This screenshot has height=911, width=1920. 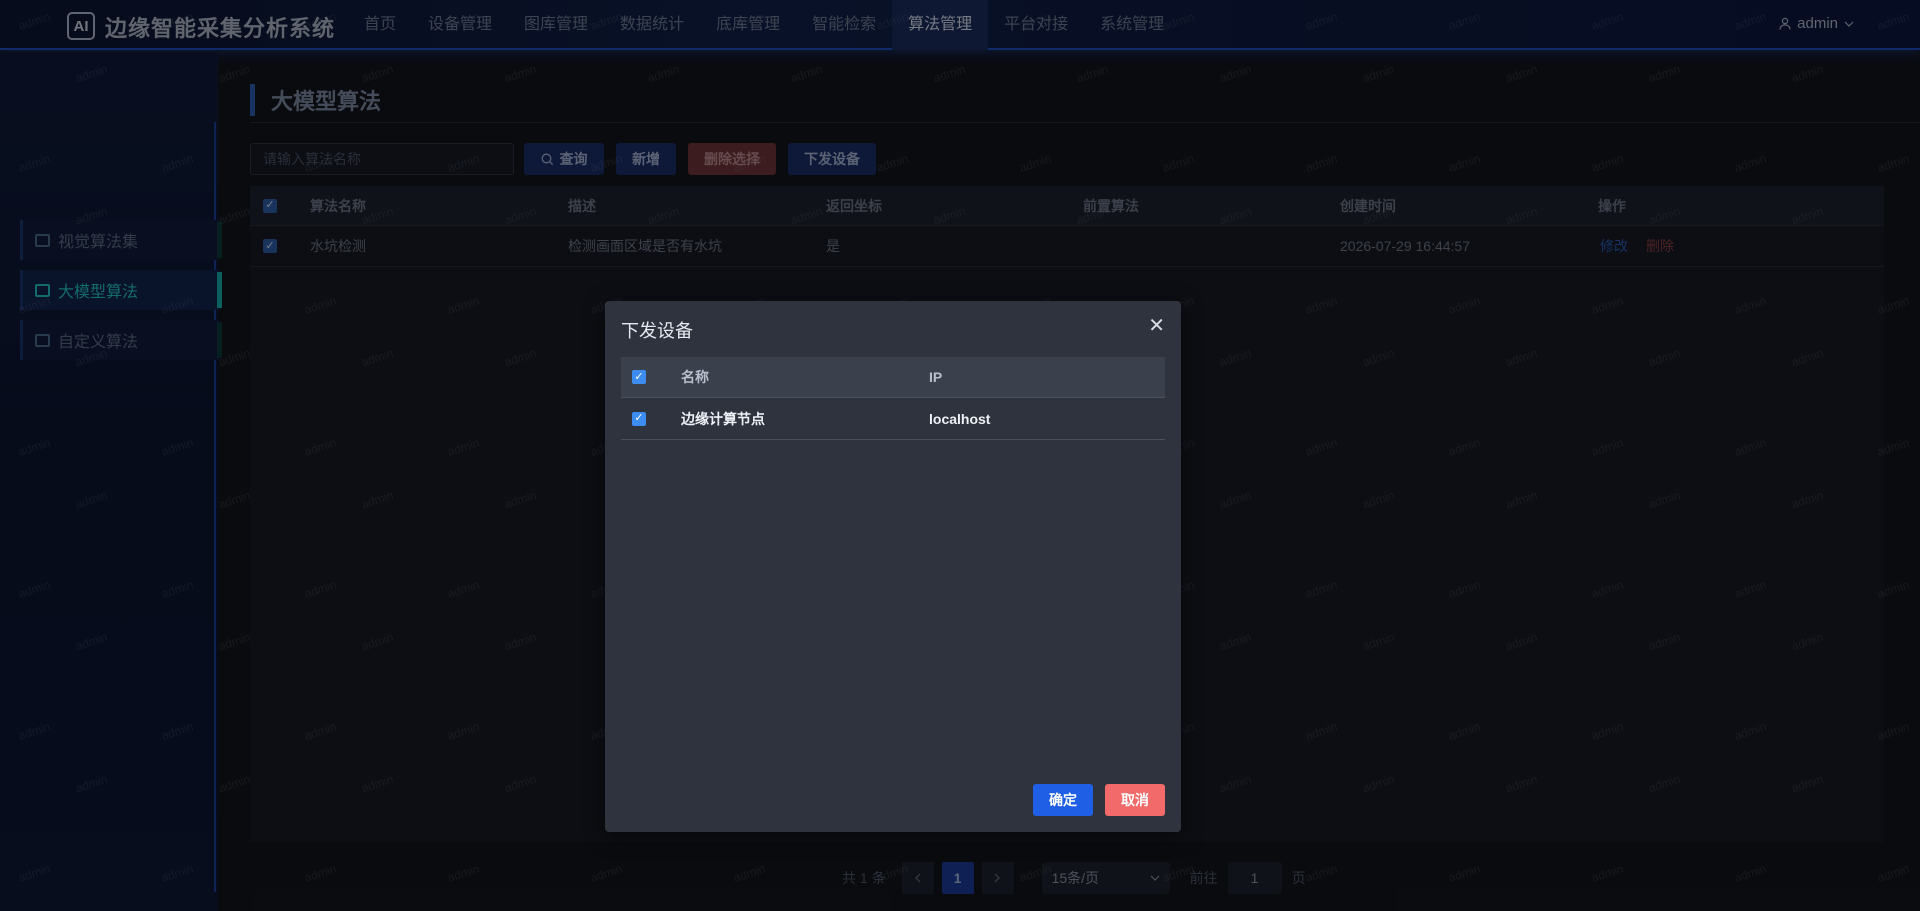 I want to click on device-table: ✓ 名称 IP ✓ 边缘计算节点 localhost, so click(x=893, y=398).